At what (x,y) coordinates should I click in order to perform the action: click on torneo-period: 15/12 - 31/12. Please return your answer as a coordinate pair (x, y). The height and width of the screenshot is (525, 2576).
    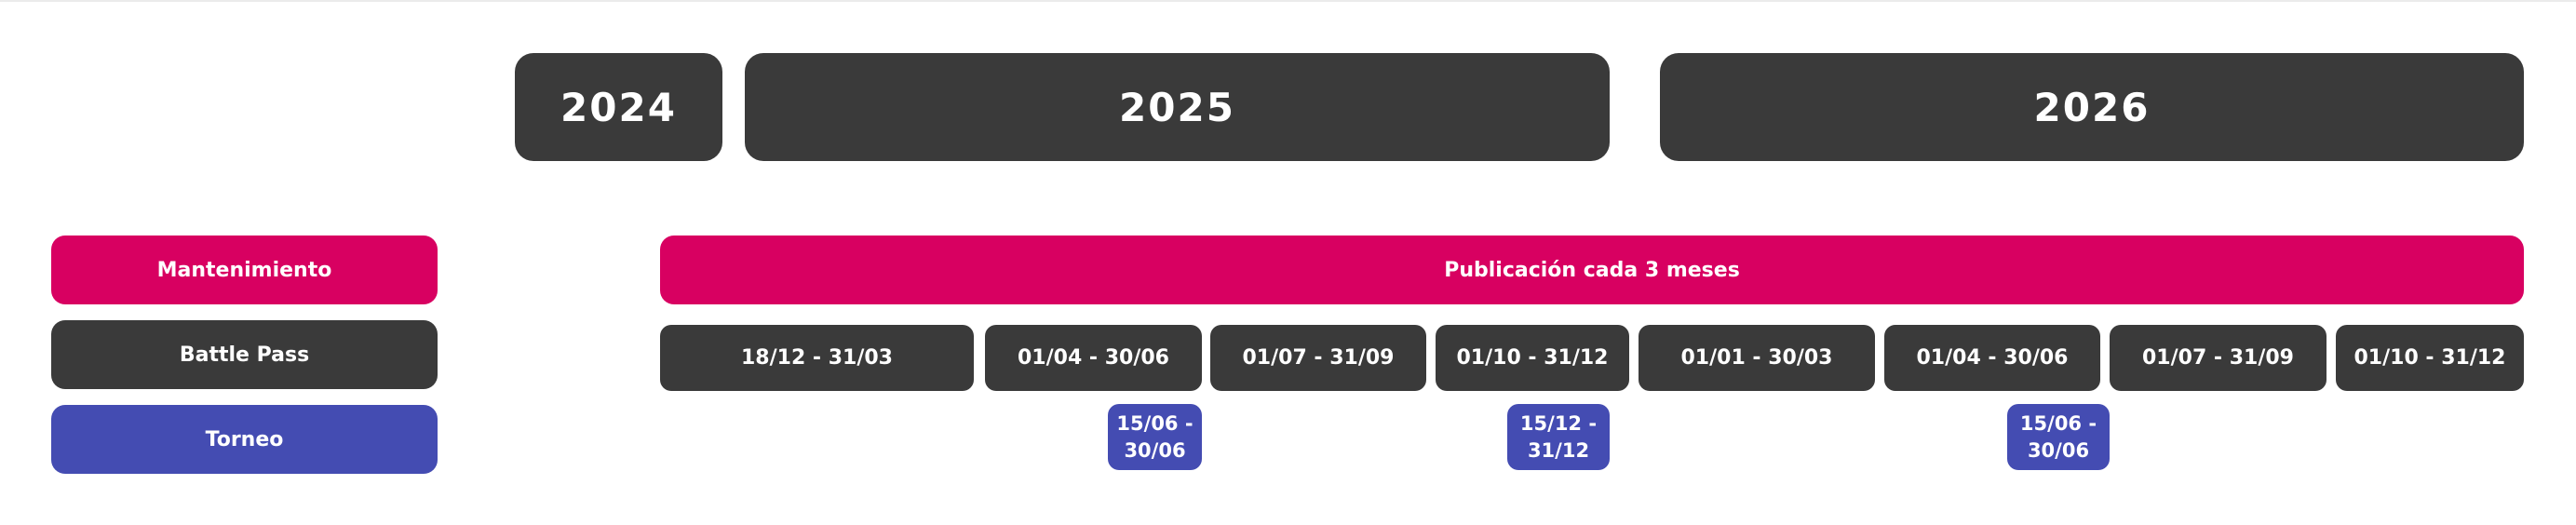
    Looking at the image, I should click on (1558, 437).